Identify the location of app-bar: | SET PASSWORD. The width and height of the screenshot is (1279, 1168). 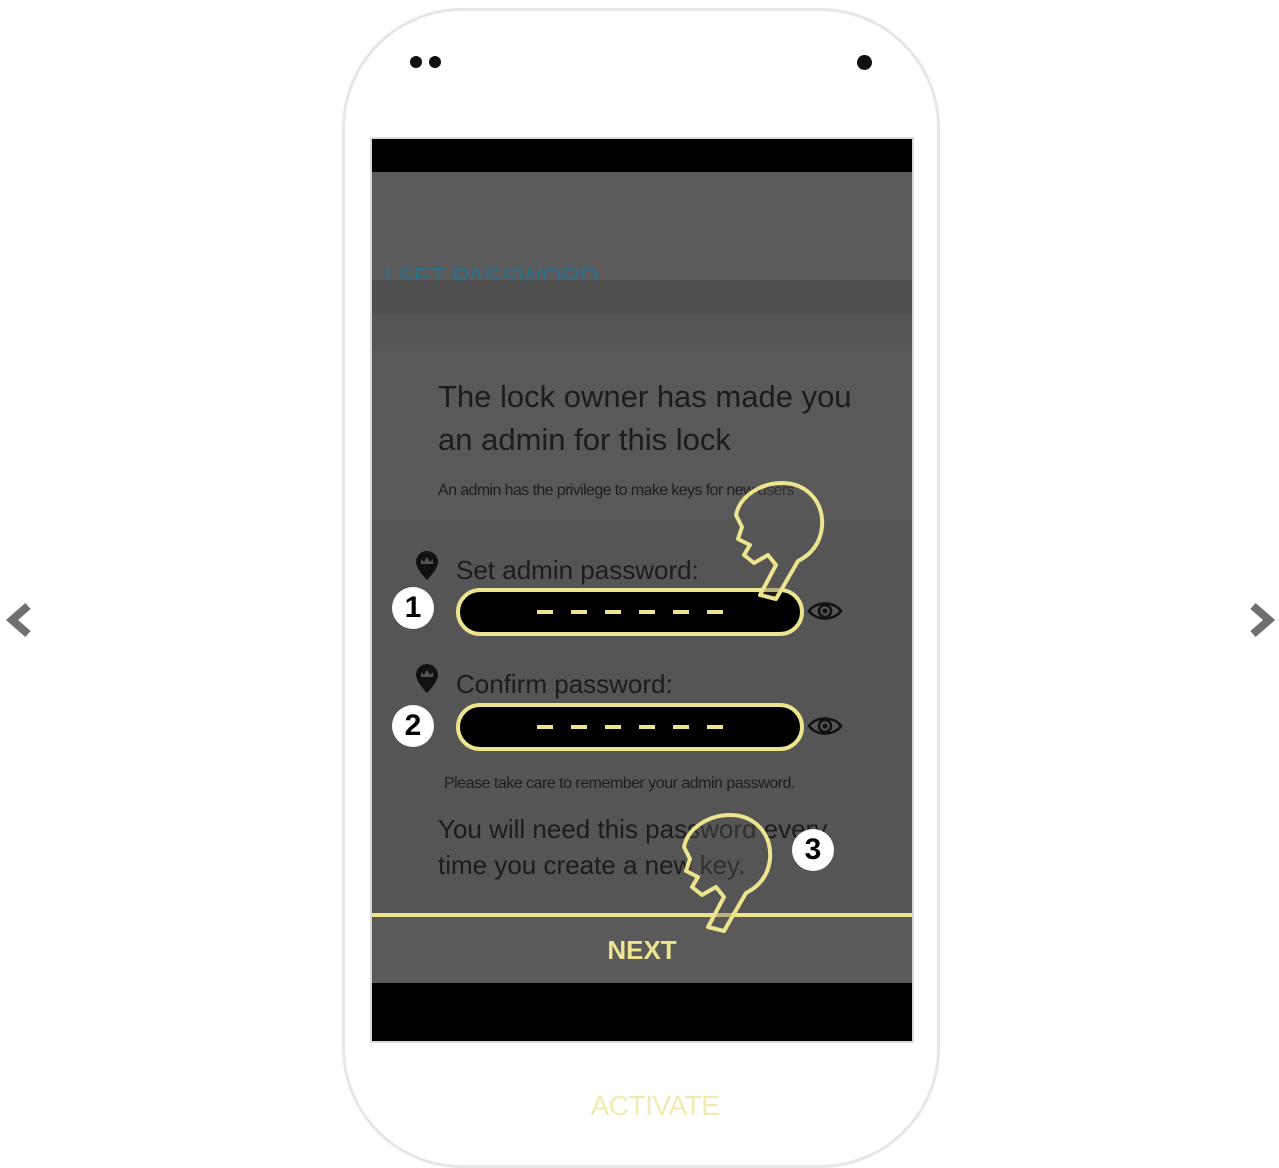
(642, 232).